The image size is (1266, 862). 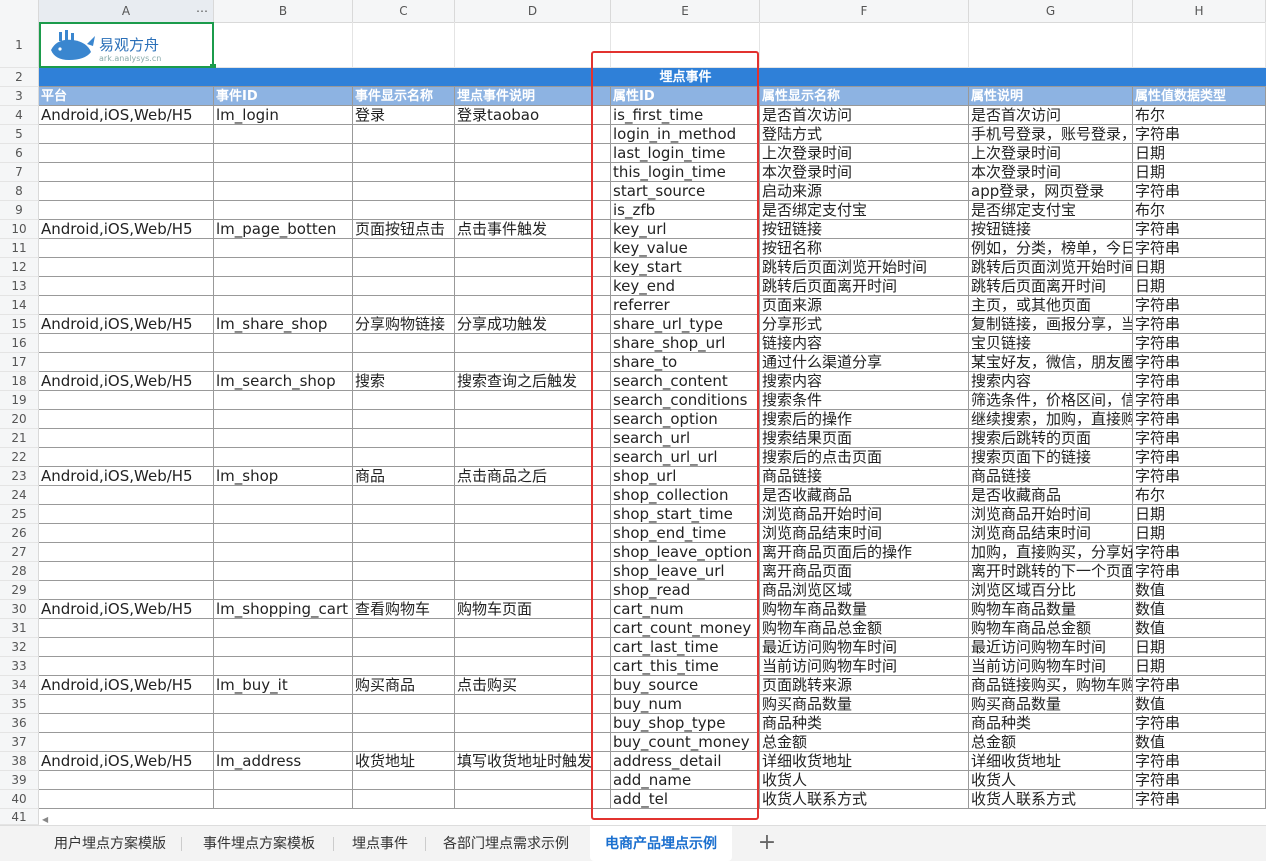 What do you see at coordinates (864, 115) in the screenshot?
I see `cell-f: 是否首次访问` at bounding box center [864, 115].